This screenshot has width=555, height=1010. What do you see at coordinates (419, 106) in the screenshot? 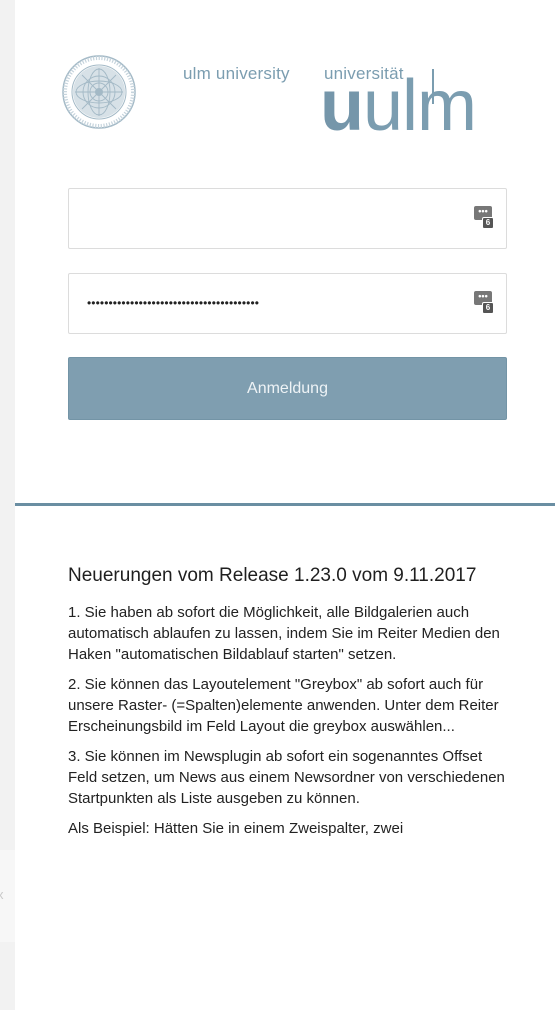
I see `logo-wordmark-thin: ulm` at bounding box center [419, 106].